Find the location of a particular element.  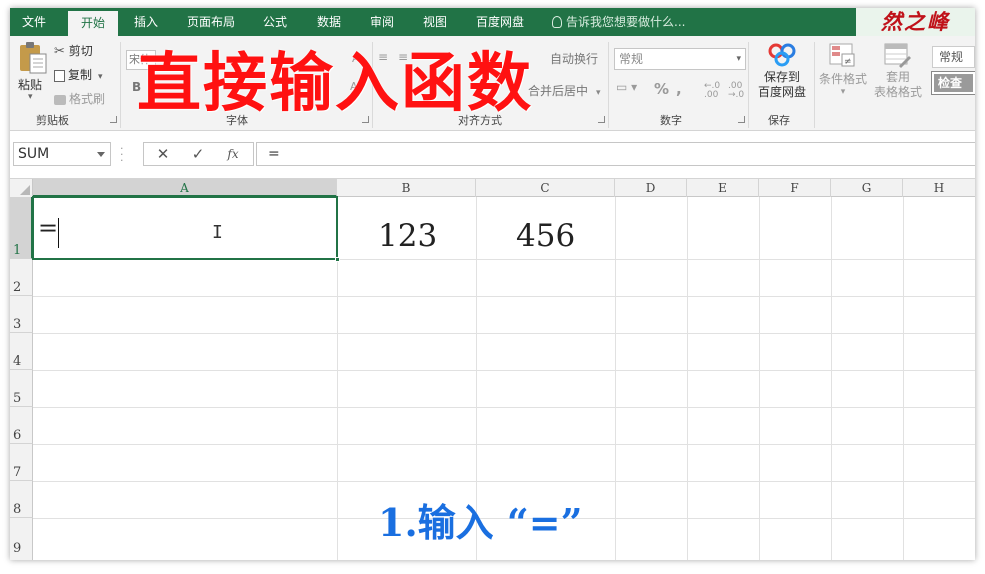

row-number: 4 is located at coordinates (17, 361).